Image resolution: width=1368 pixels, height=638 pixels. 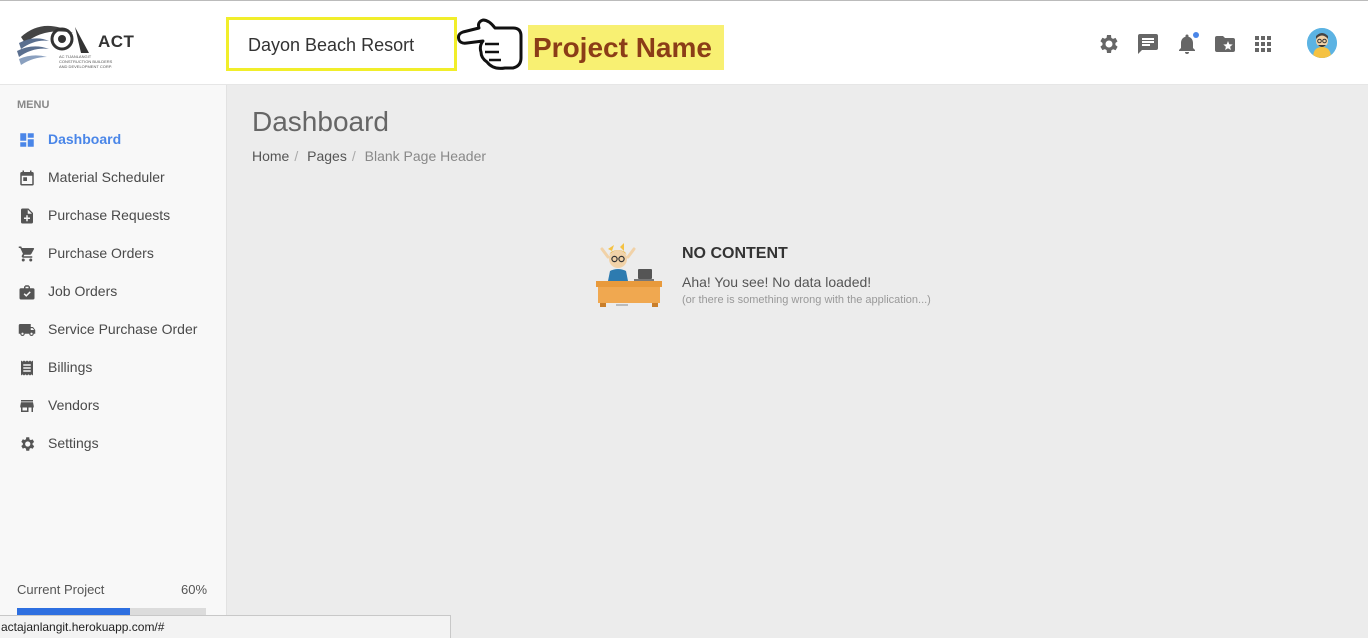 What do you see at coordinates (113, 367) in the screenshot?
I see `sidebar-item-billings: Billings` at bounding box center [113, 367].